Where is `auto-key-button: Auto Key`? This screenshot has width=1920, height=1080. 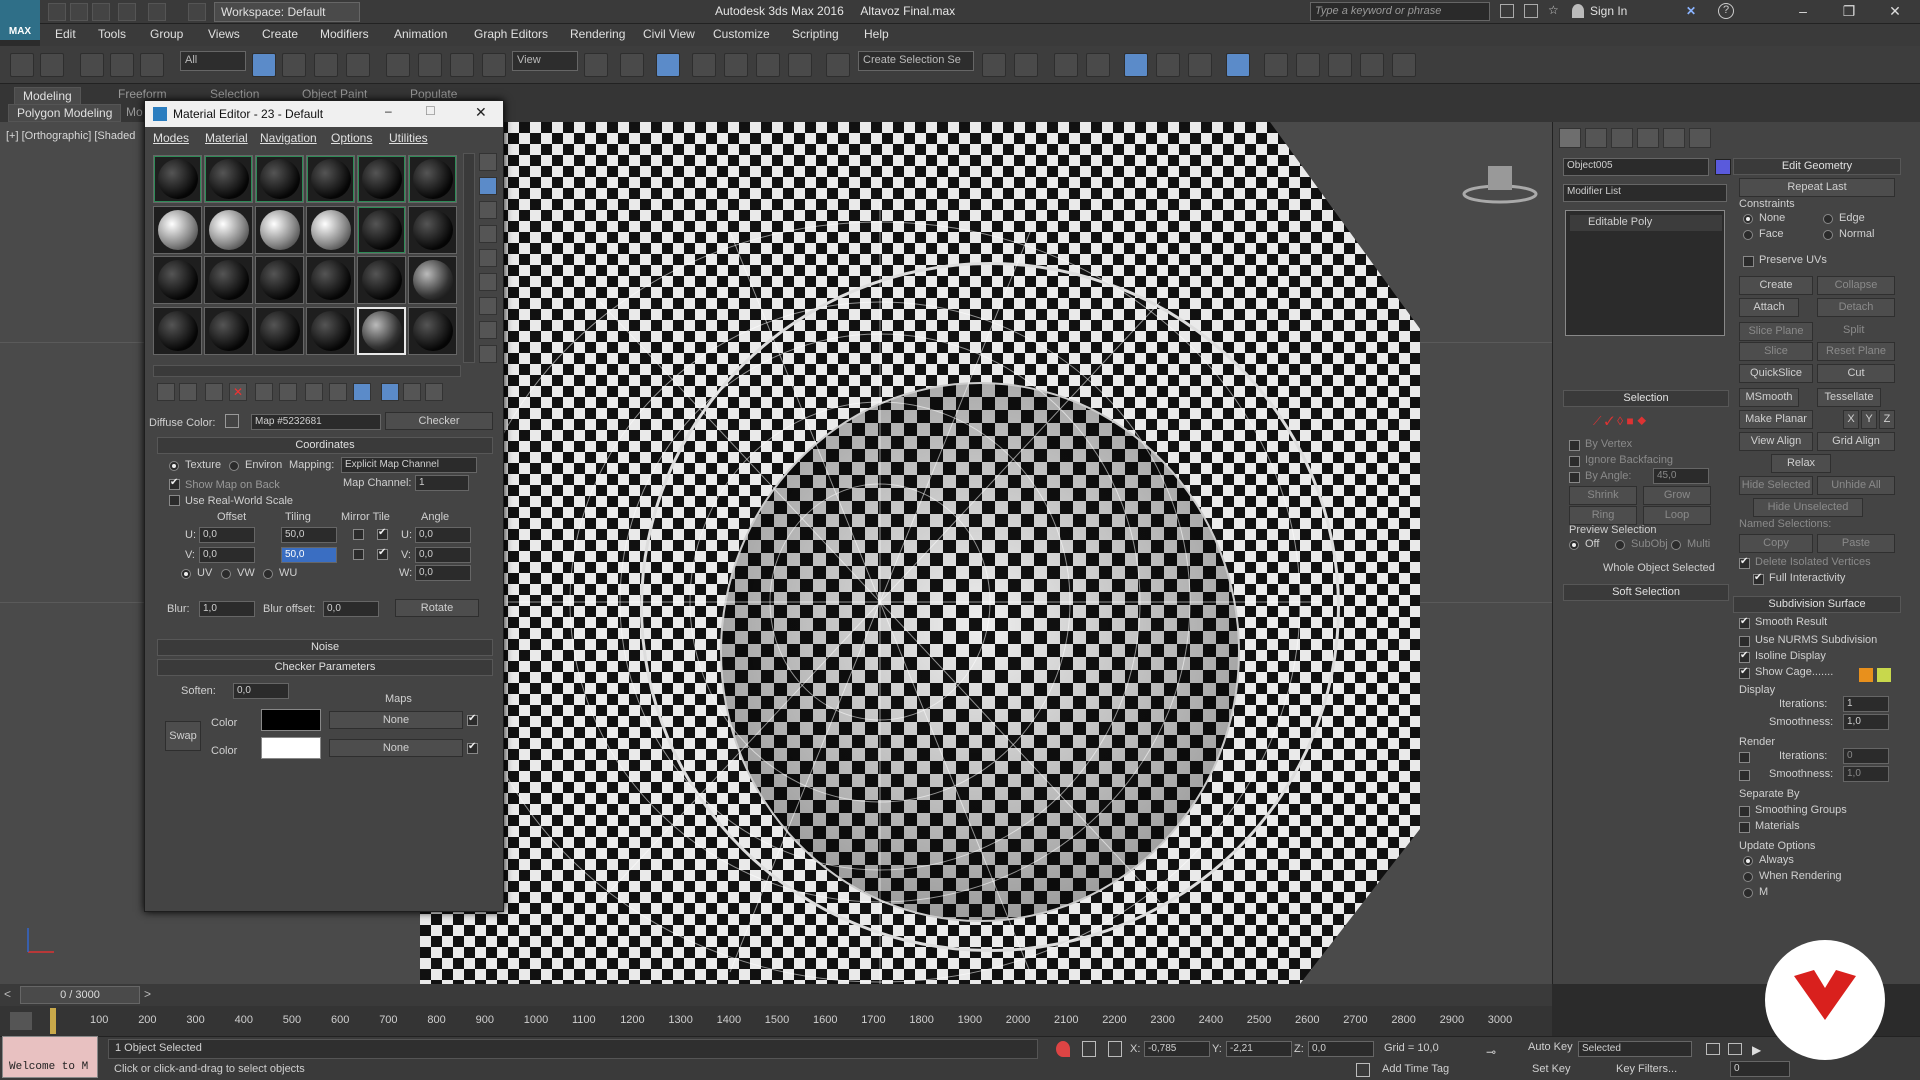
auto-key-button: Auto Key is located at coordinates (1550, 1047).